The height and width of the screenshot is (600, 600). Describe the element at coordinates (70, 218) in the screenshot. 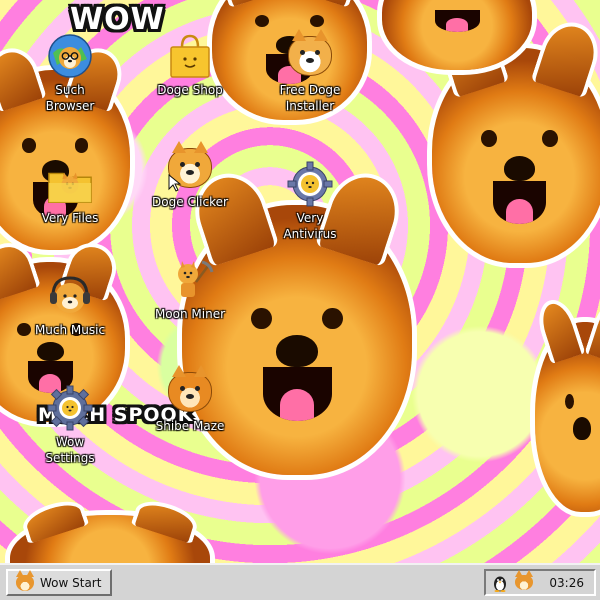

I see `desktop-icon-label: Very Files` at that location.